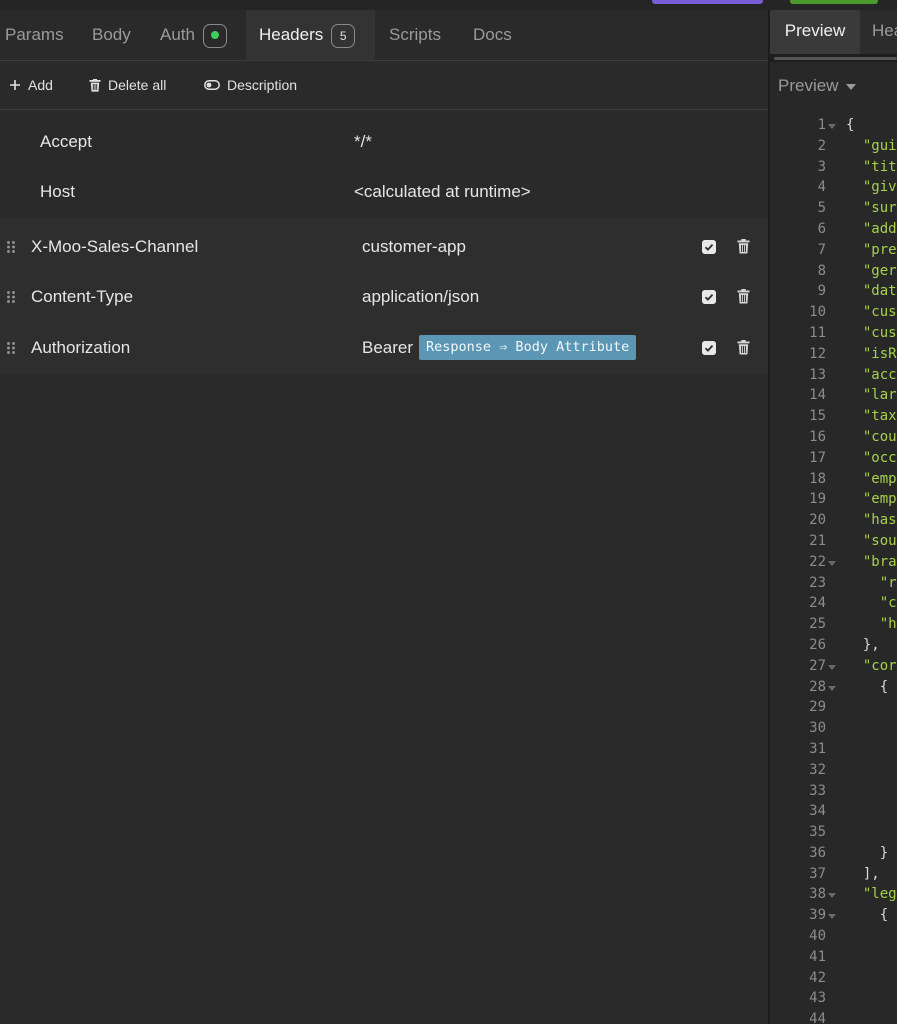  What do you see at coordinates (528, 347) in the screenshot?
I see `response-tag: Response ⇒ Body Attribute` at bounding box center [528, 347].